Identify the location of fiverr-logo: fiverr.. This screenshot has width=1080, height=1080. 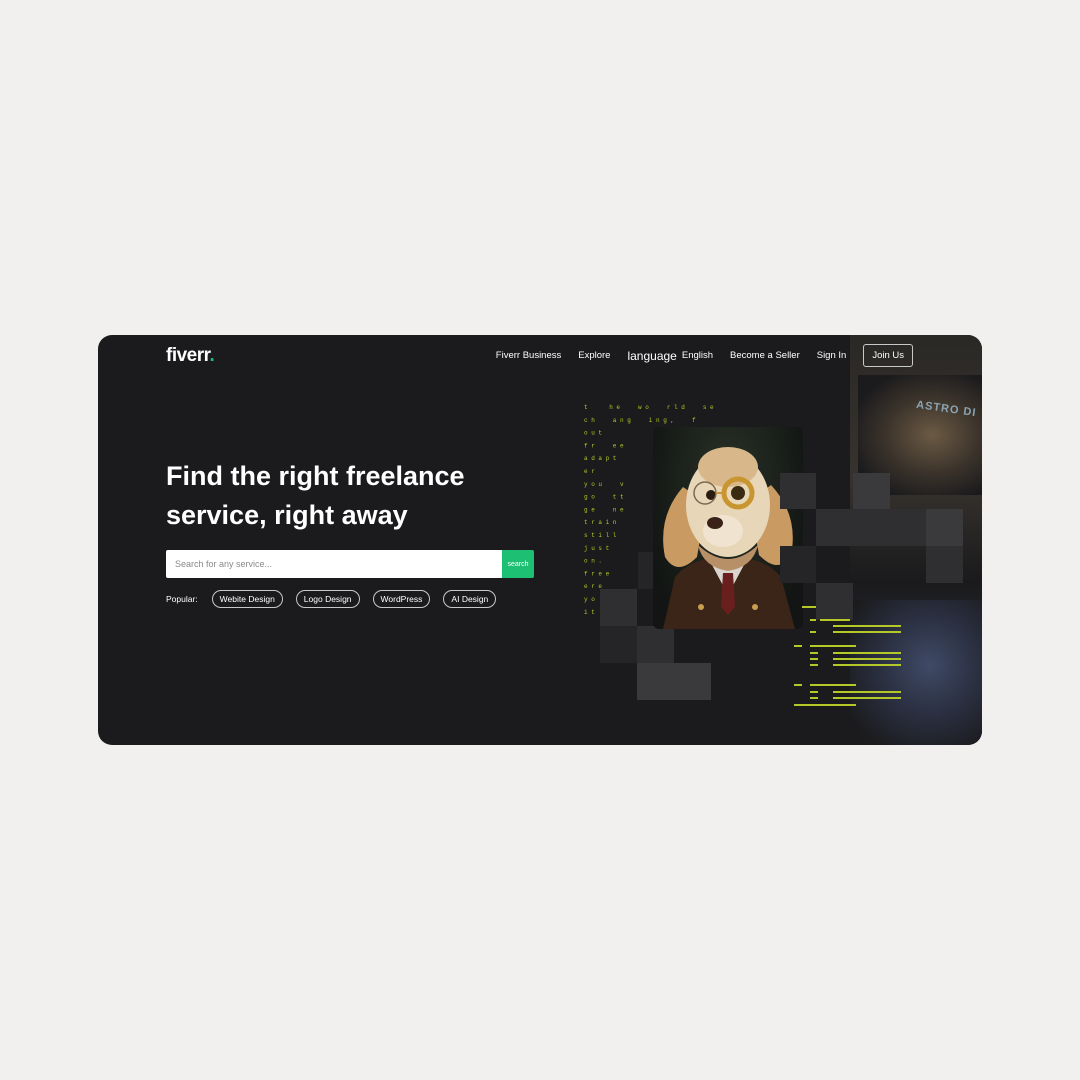
(190, 356).